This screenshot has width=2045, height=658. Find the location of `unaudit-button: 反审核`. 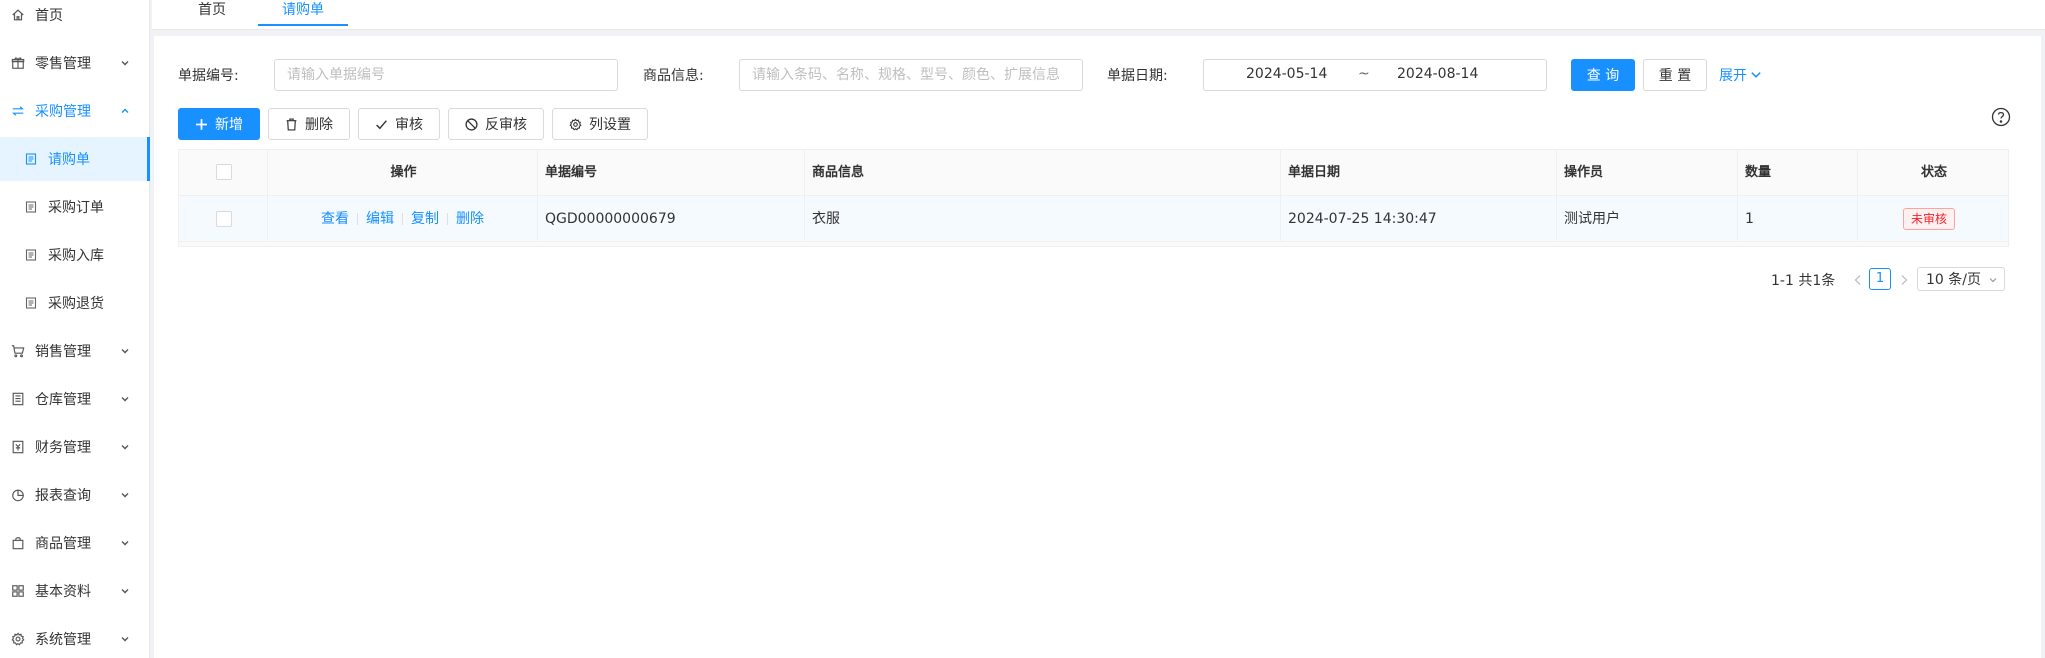

unaudit-button: 反审核 is located at coordinates (496, 124).